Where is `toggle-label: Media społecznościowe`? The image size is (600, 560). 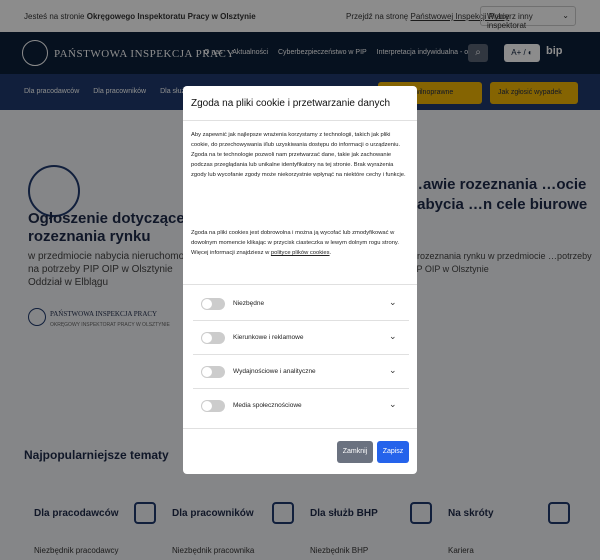 toggle-label: Media społecznościowe is located at coordinates (267, 405).